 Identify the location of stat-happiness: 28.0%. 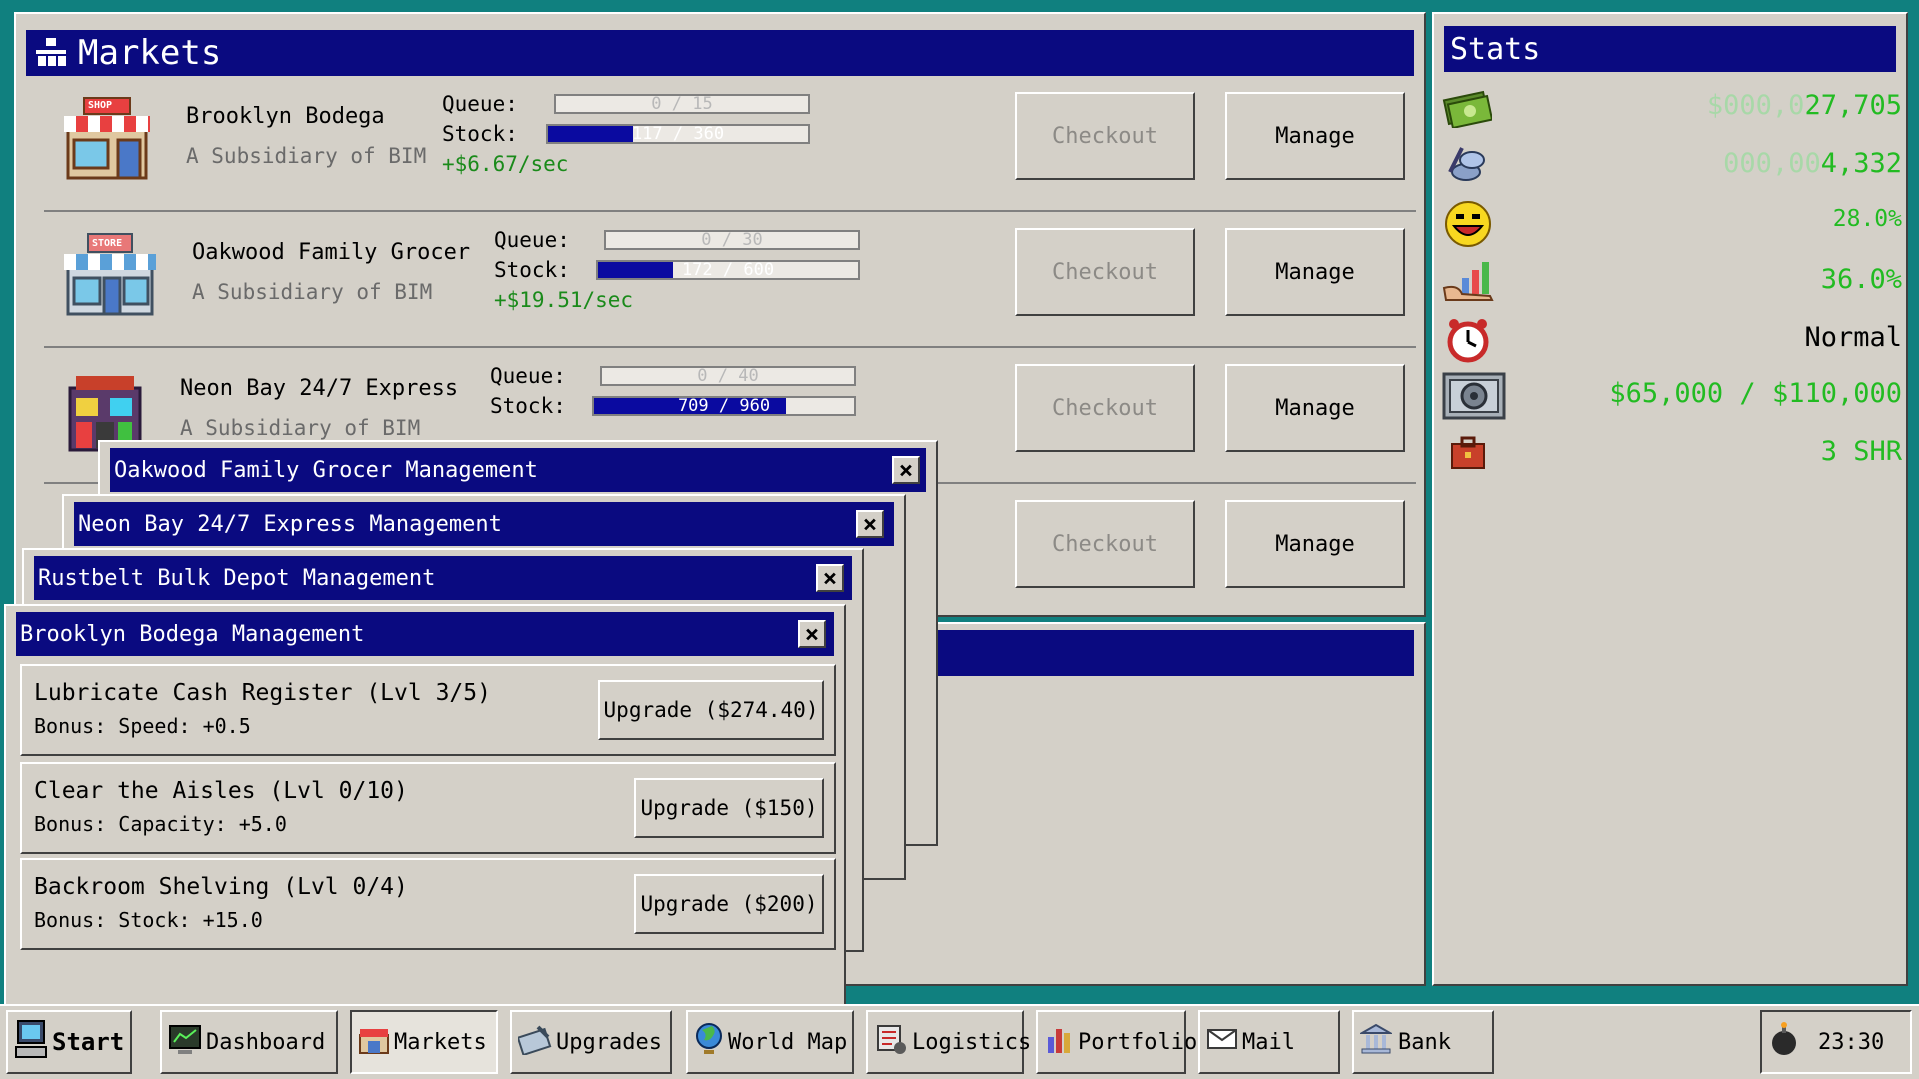
(1672, 223).